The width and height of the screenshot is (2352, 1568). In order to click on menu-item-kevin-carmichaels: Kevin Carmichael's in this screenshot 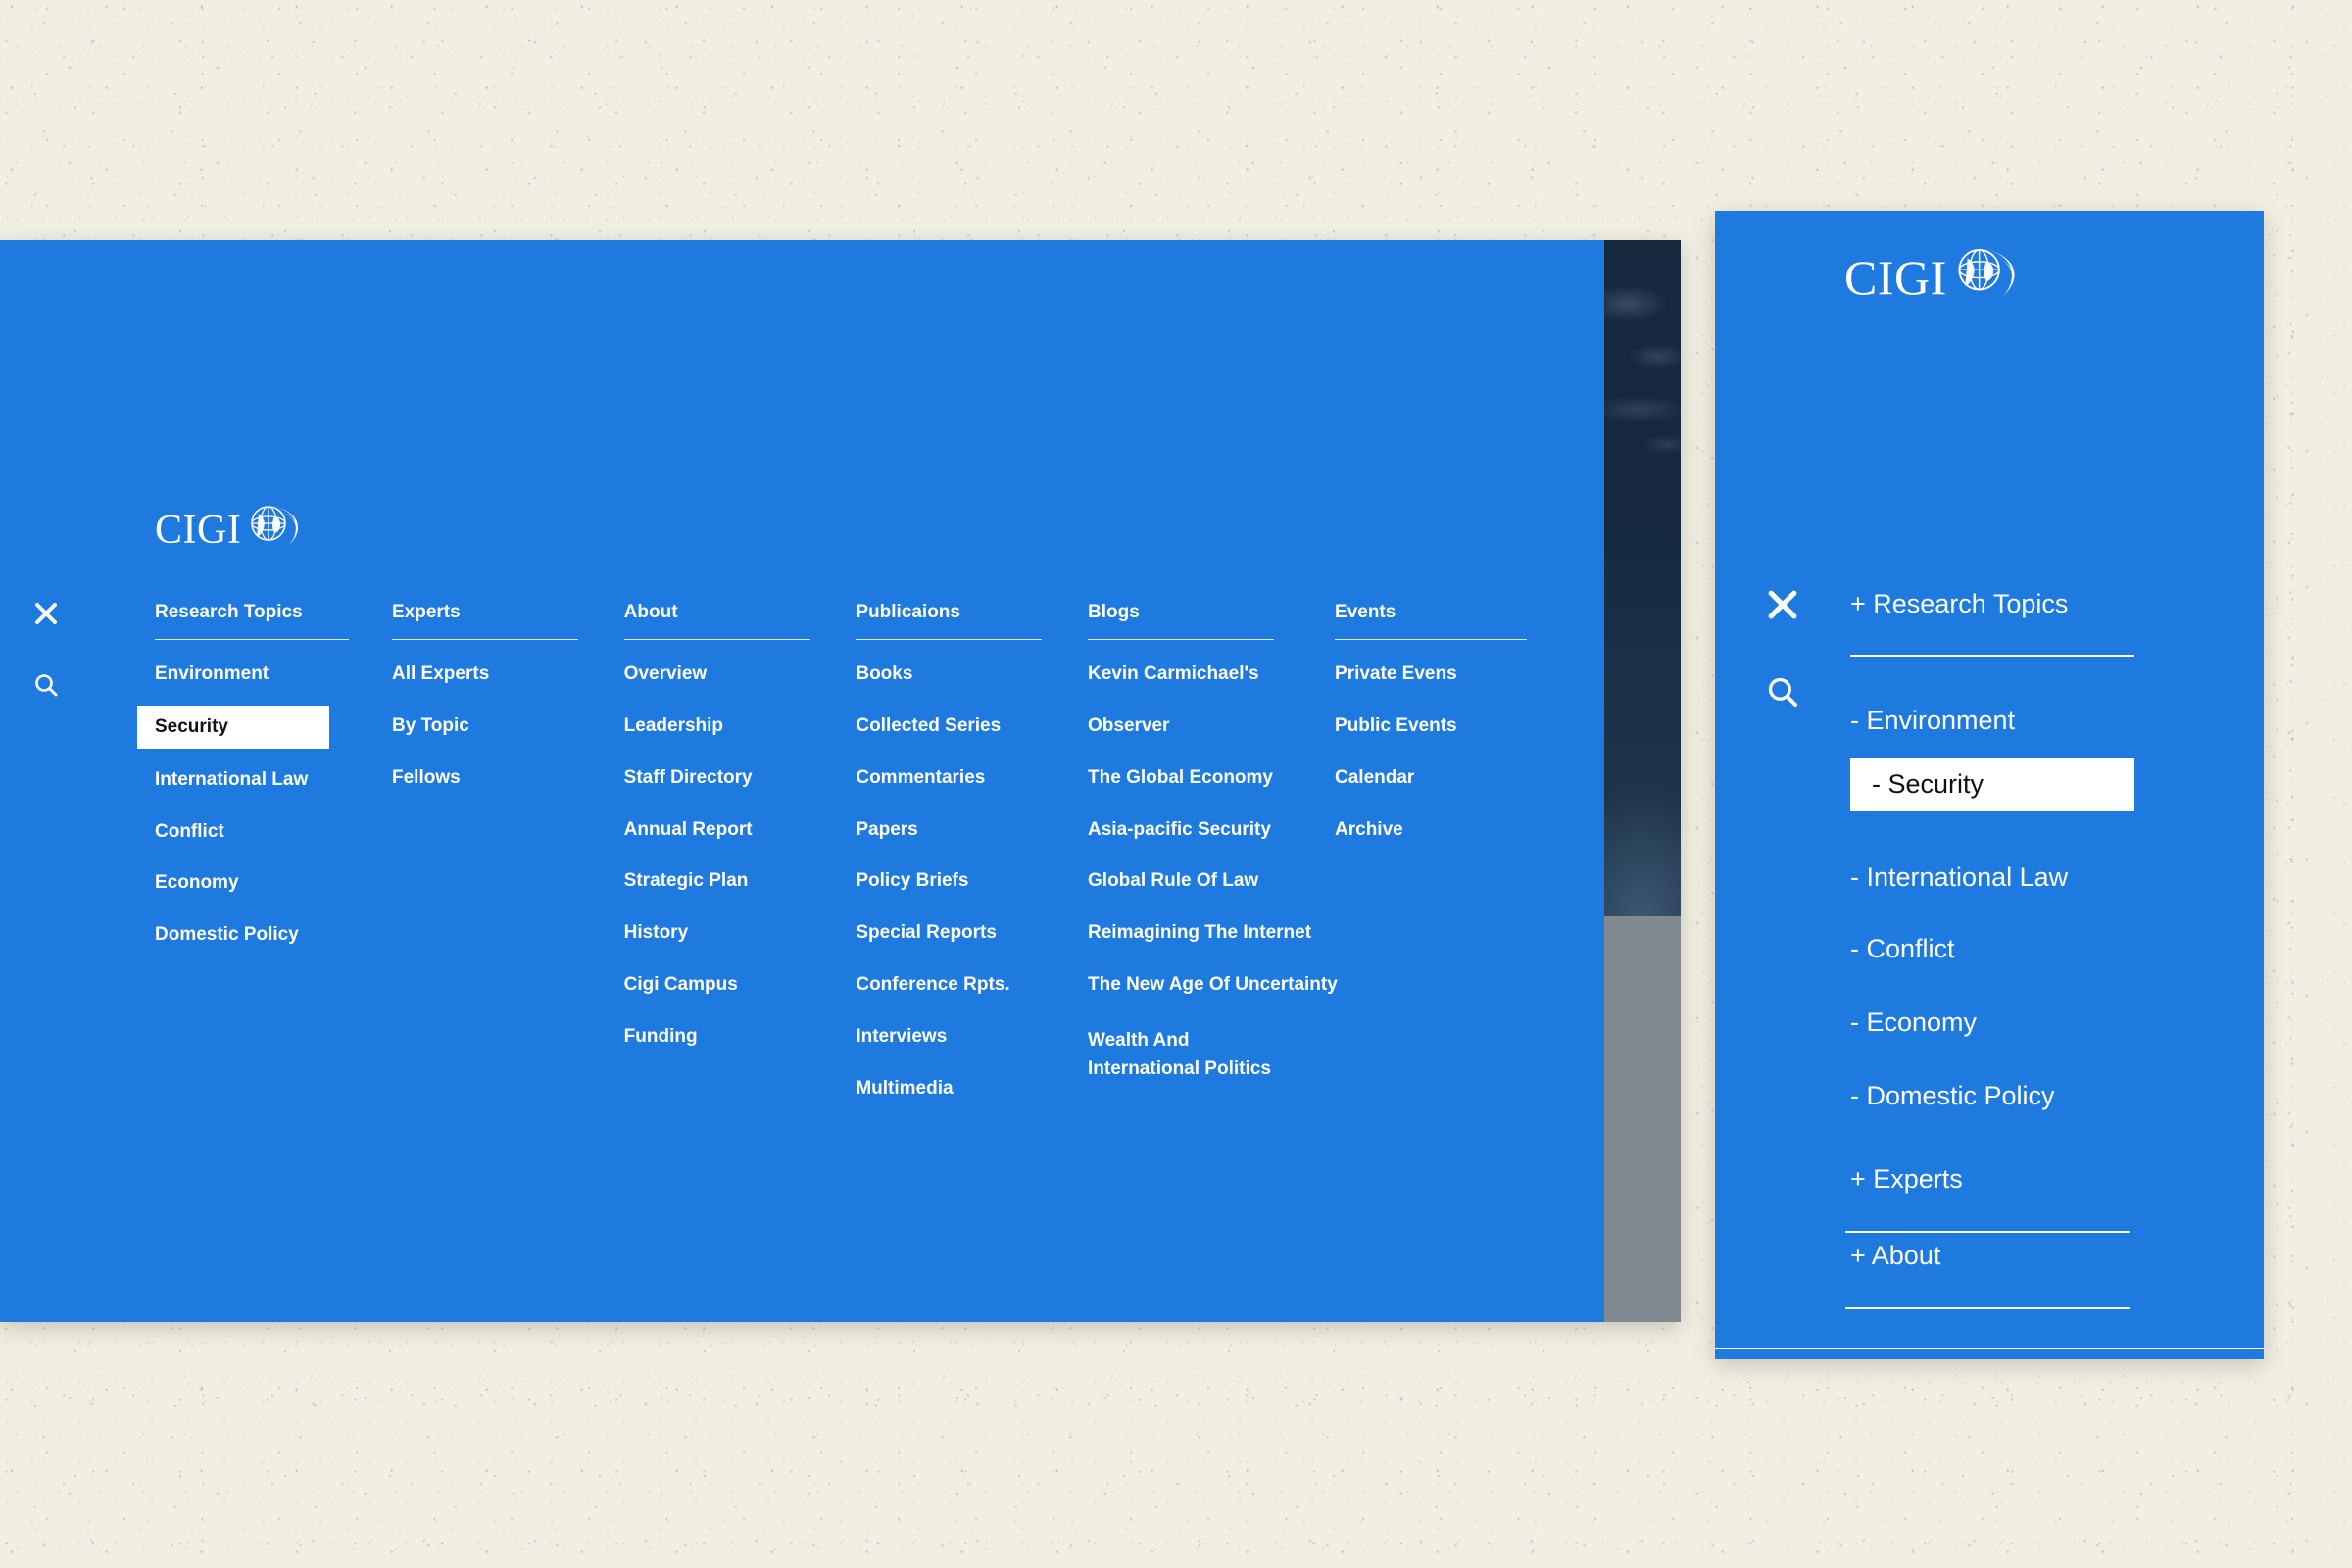, I will do `click(1196, 674)`.